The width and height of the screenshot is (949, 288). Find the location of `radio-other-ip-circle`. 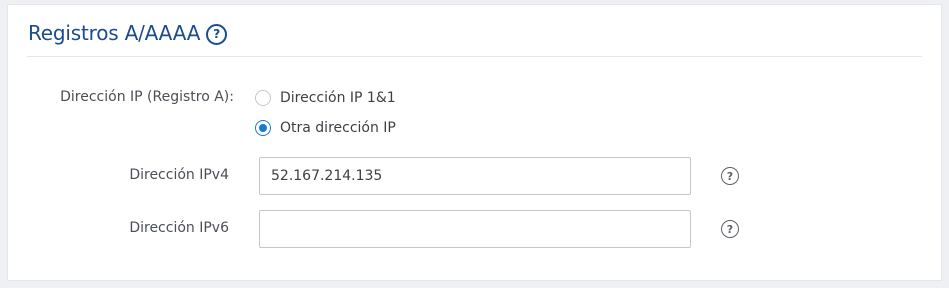

radio-other-ip-circle is located at coordinates (263, 128).